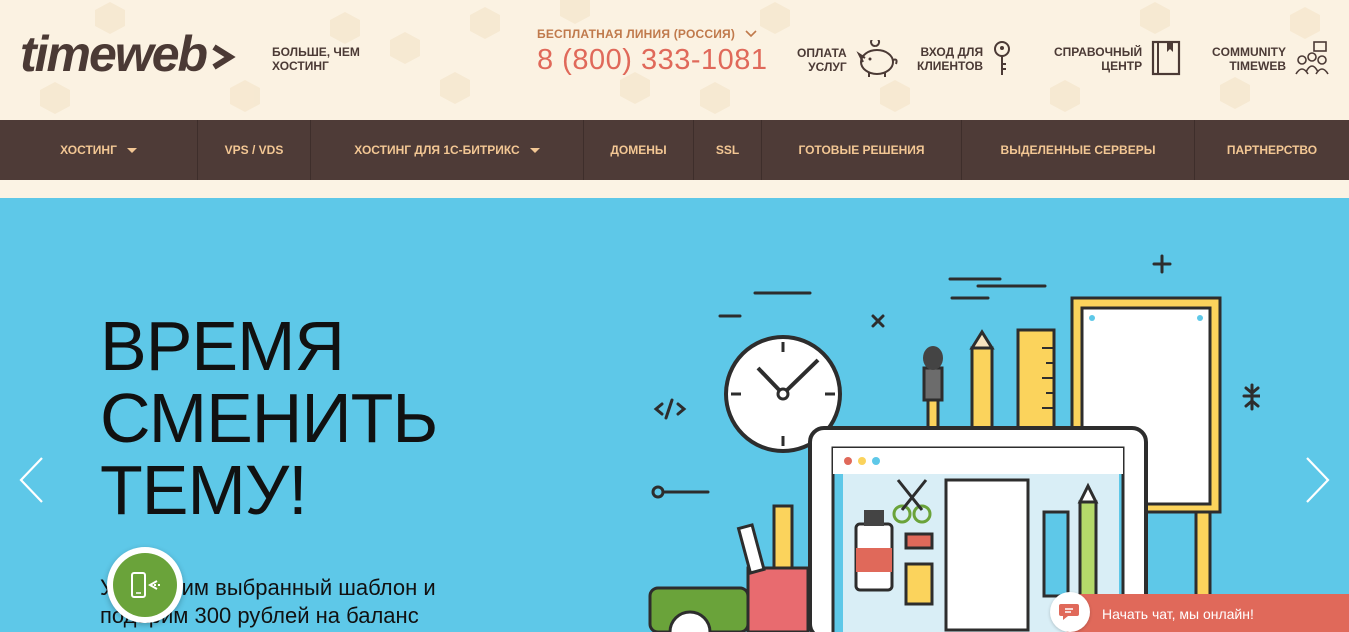  Describe the element at coordinates (31, 480) in the screenshot. I see `slider-prev-arrow-icon` at that location.